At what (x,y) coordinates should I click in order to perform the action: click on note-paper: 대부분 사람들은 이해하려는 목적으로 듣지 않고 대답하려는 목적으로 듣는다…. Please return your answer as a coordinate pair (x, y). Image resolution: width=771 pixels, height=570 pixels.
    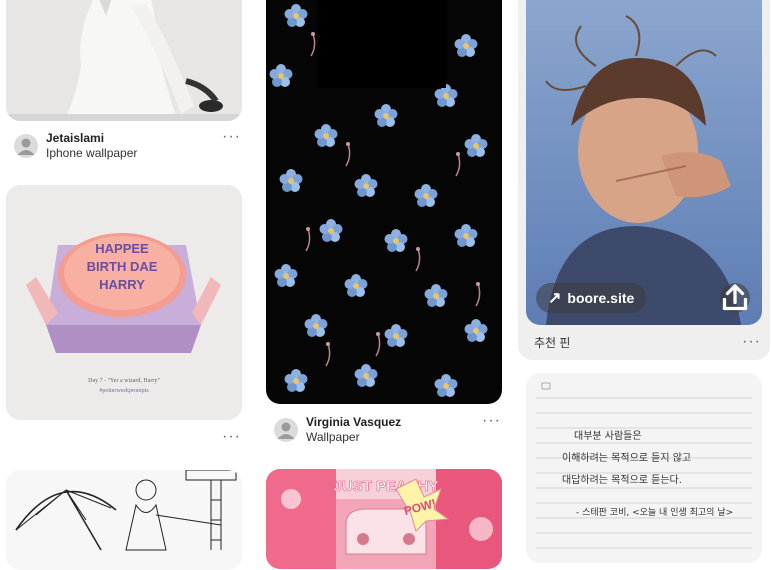
    Looking at the image, I should click on (644, 468).